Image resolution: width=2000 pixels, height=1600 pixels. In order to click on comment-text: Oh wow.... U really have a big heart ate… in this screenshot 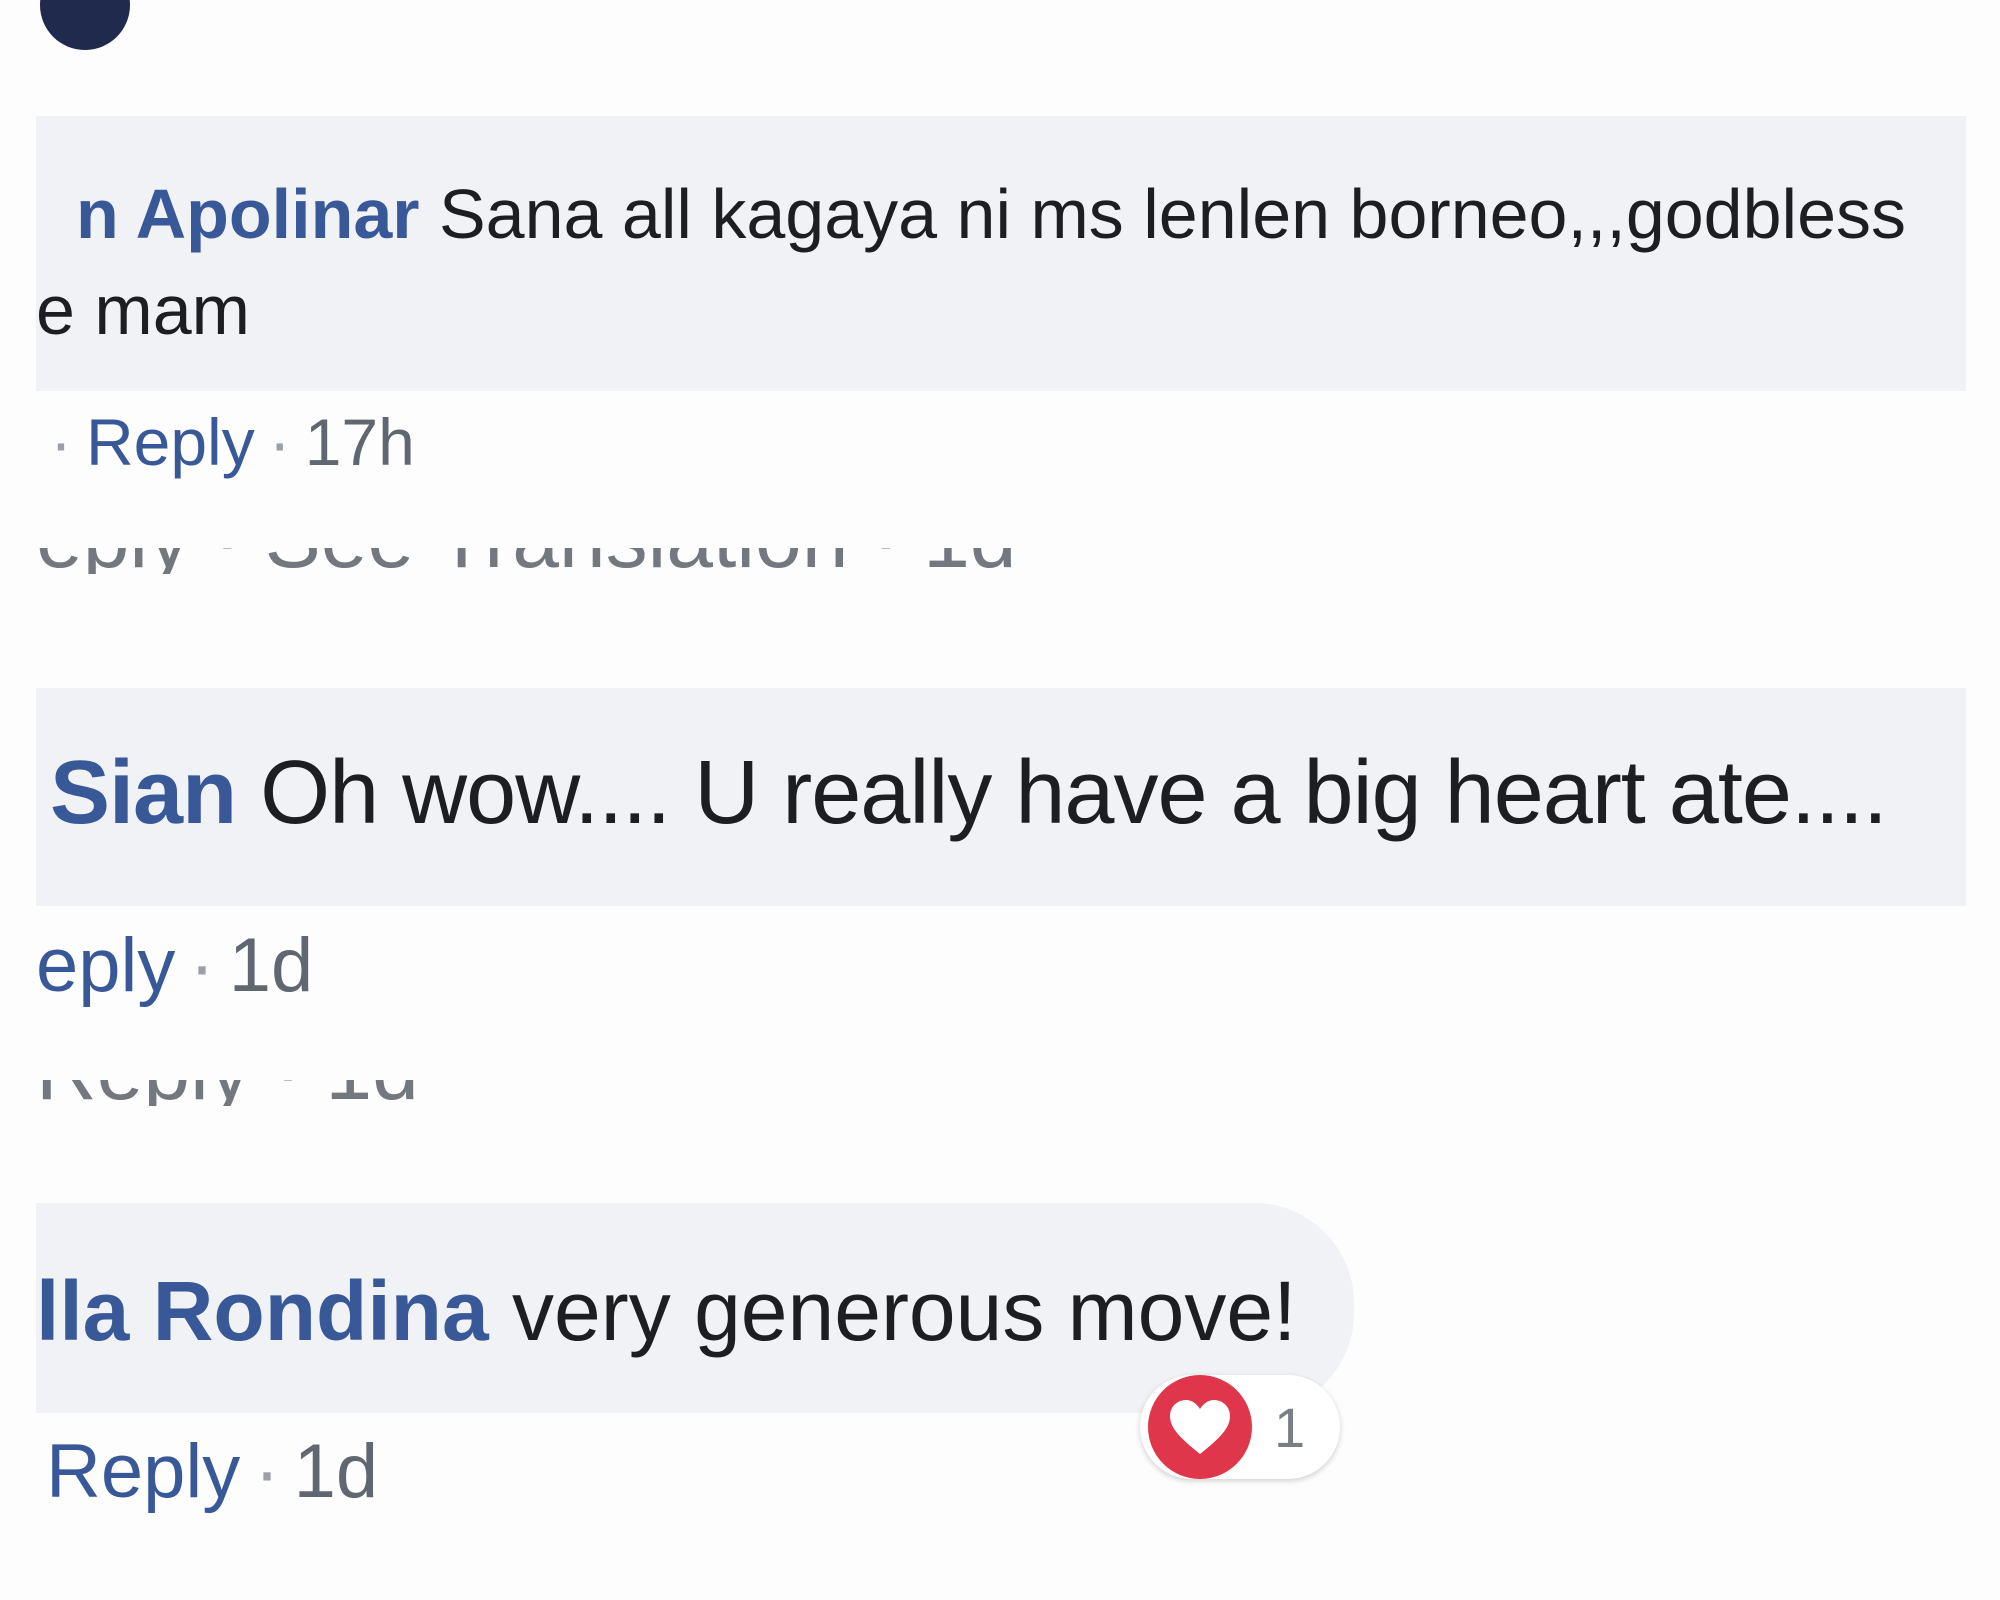, I will do `click(1074, 793)`.